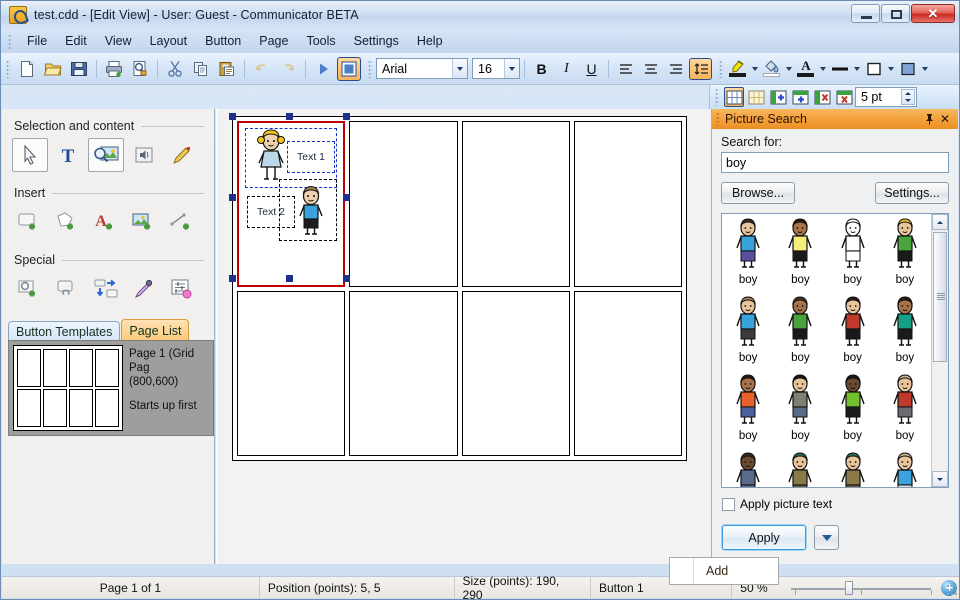 This screenshot has width=960, height=600. I want to click on scroll-down-icon, so click(940, 479).